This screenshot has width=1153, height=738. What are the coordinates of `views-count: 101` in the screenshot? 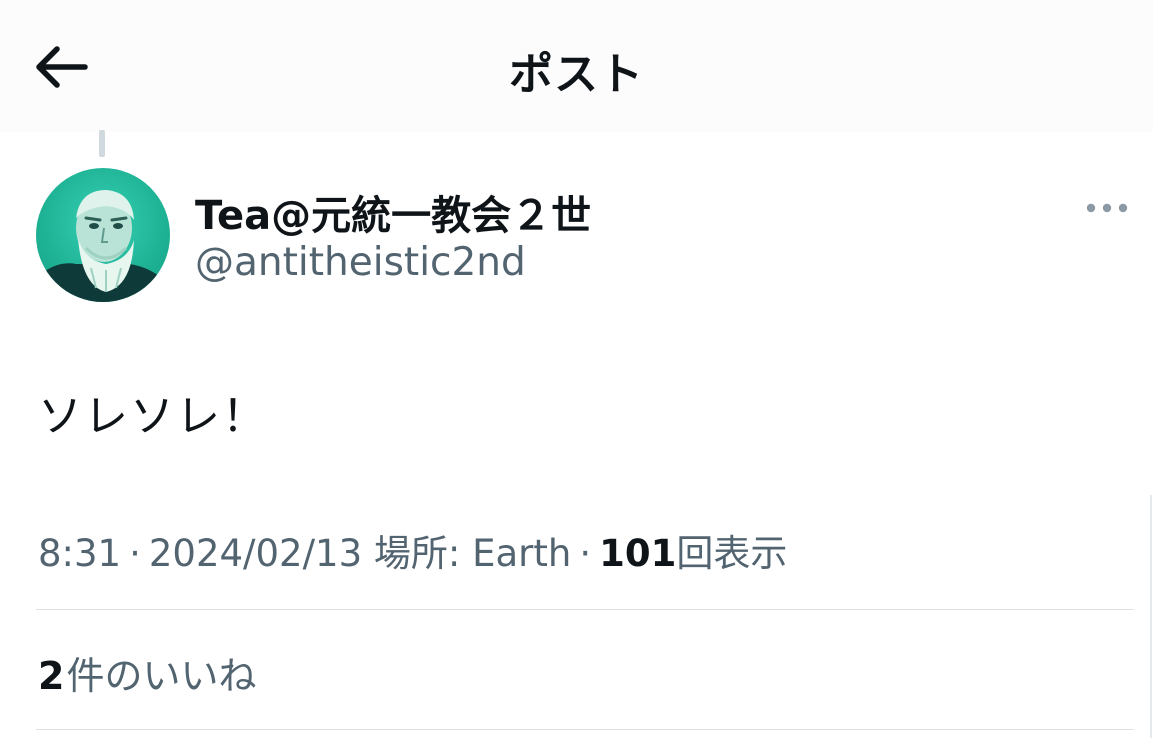 It's located at (638, 553).